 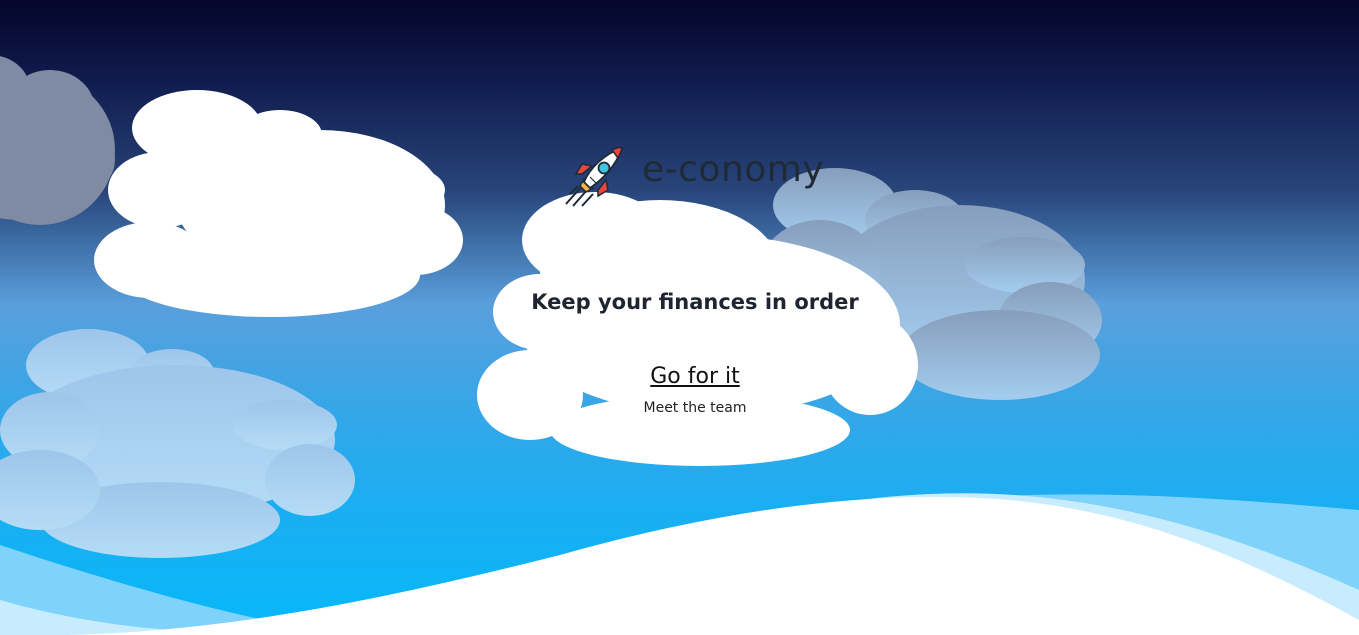 What do you see at coordinates (695, 408) in the screenshot?
I see `meet-the-team-link: Meet the team` at bounding box center [695, 408].